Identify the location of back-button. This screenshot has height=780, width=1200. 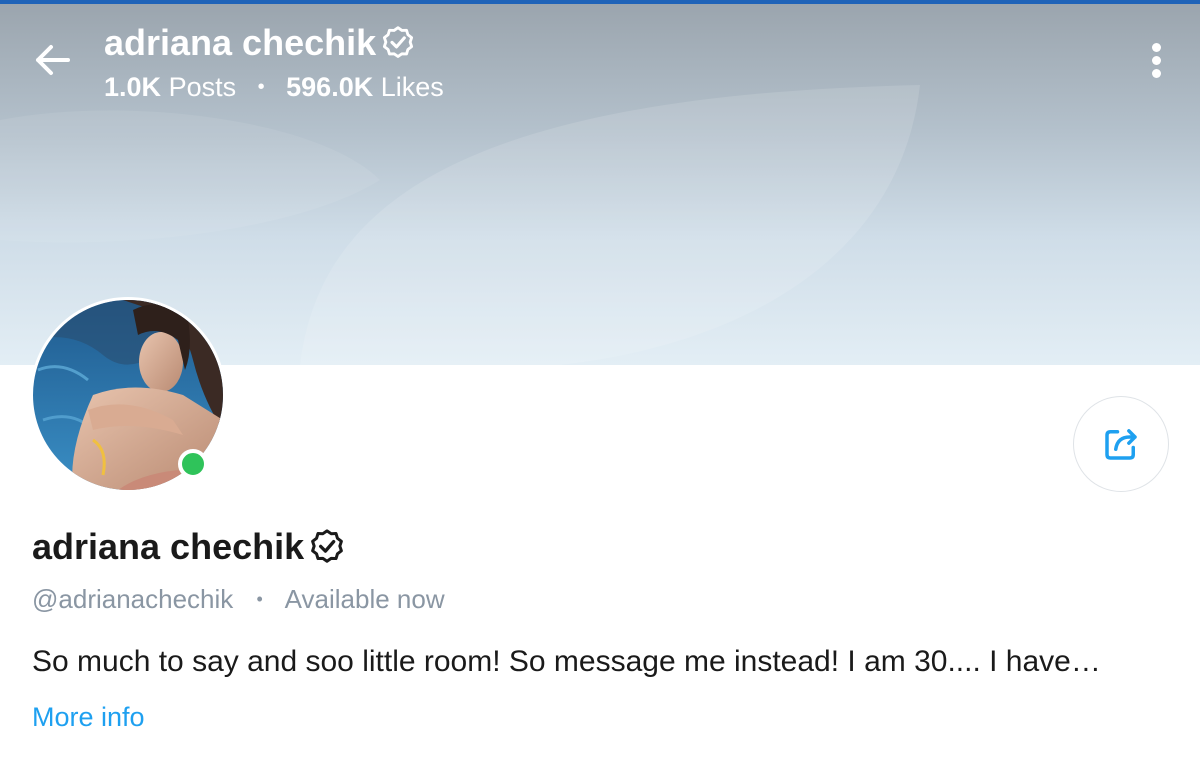
(52, 60).